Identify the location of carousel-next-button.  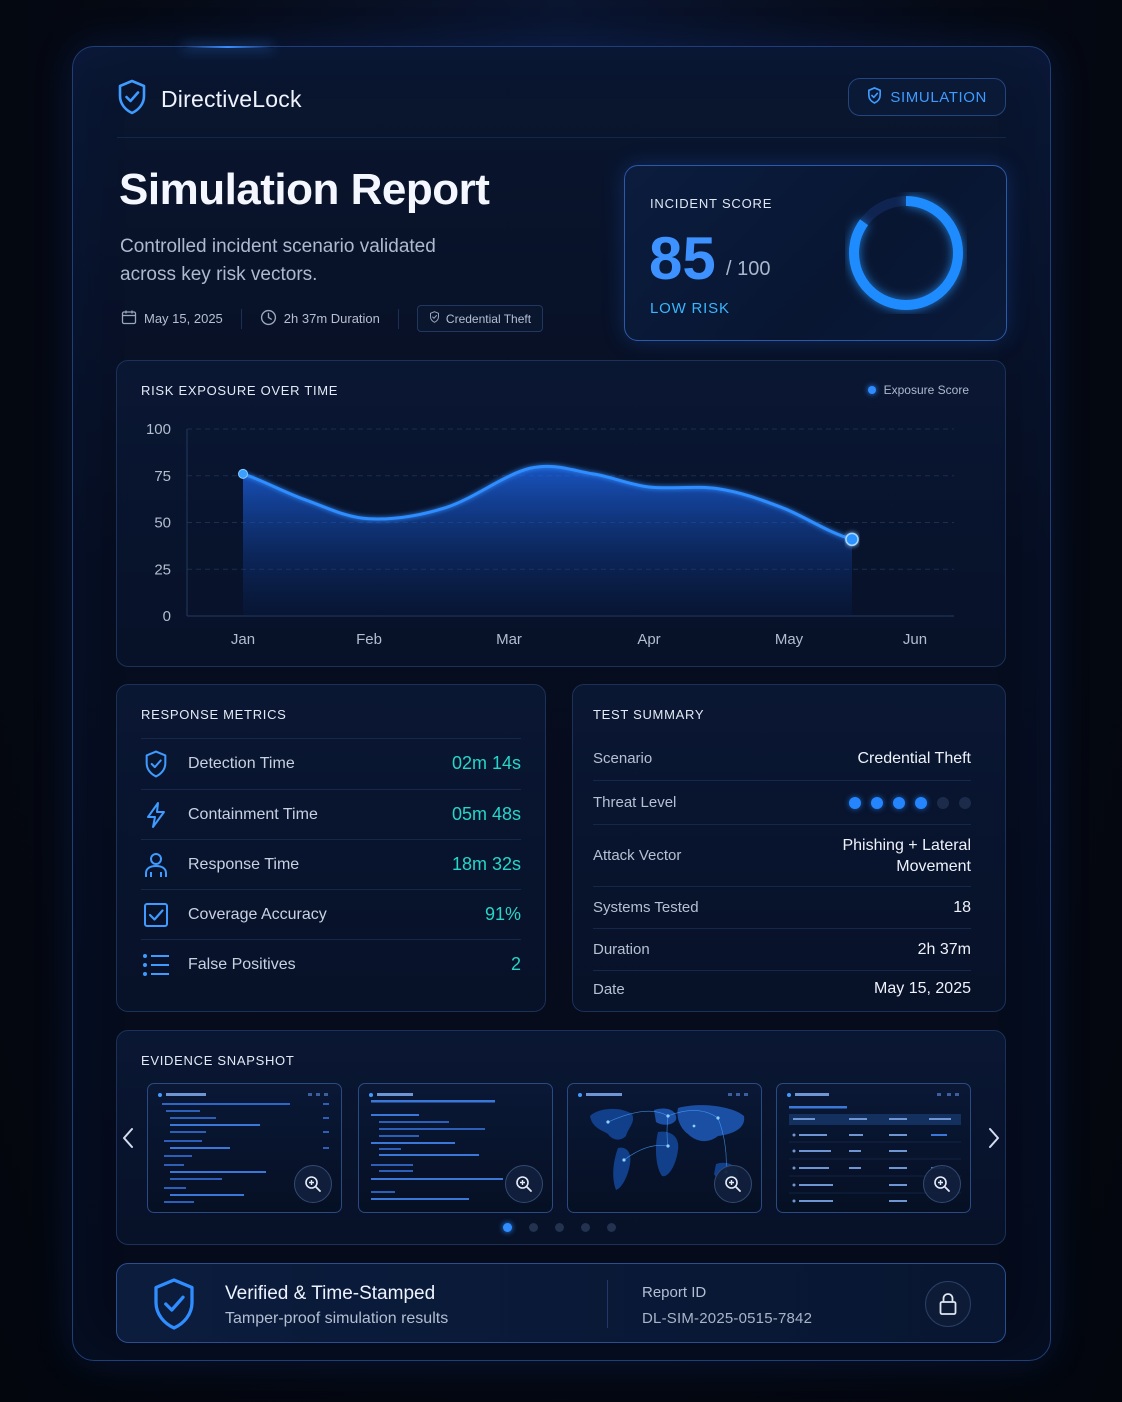
(994, 1141).